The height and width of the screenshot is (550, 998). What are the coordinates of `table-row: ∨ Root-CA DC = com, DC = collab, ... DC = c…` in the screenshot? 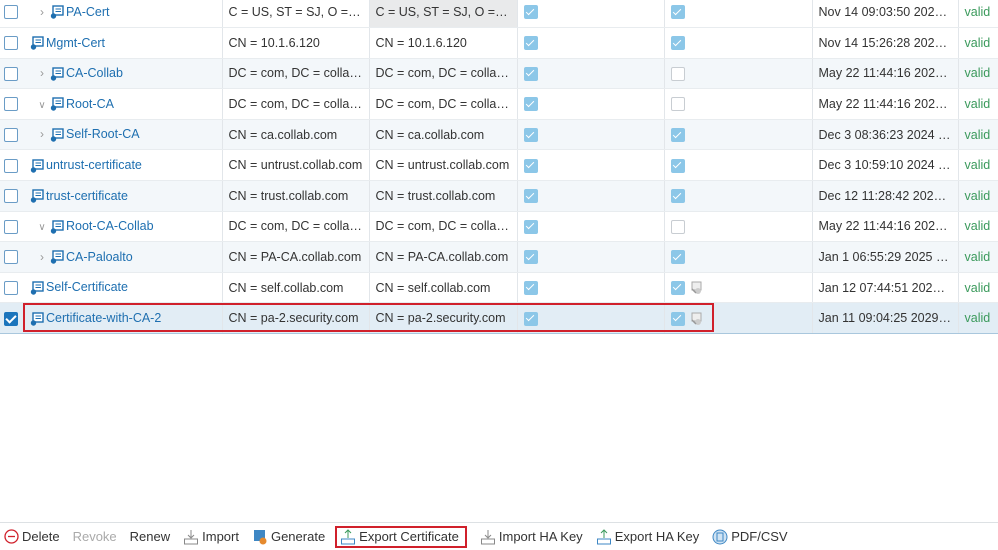 It's located at (499, 104).